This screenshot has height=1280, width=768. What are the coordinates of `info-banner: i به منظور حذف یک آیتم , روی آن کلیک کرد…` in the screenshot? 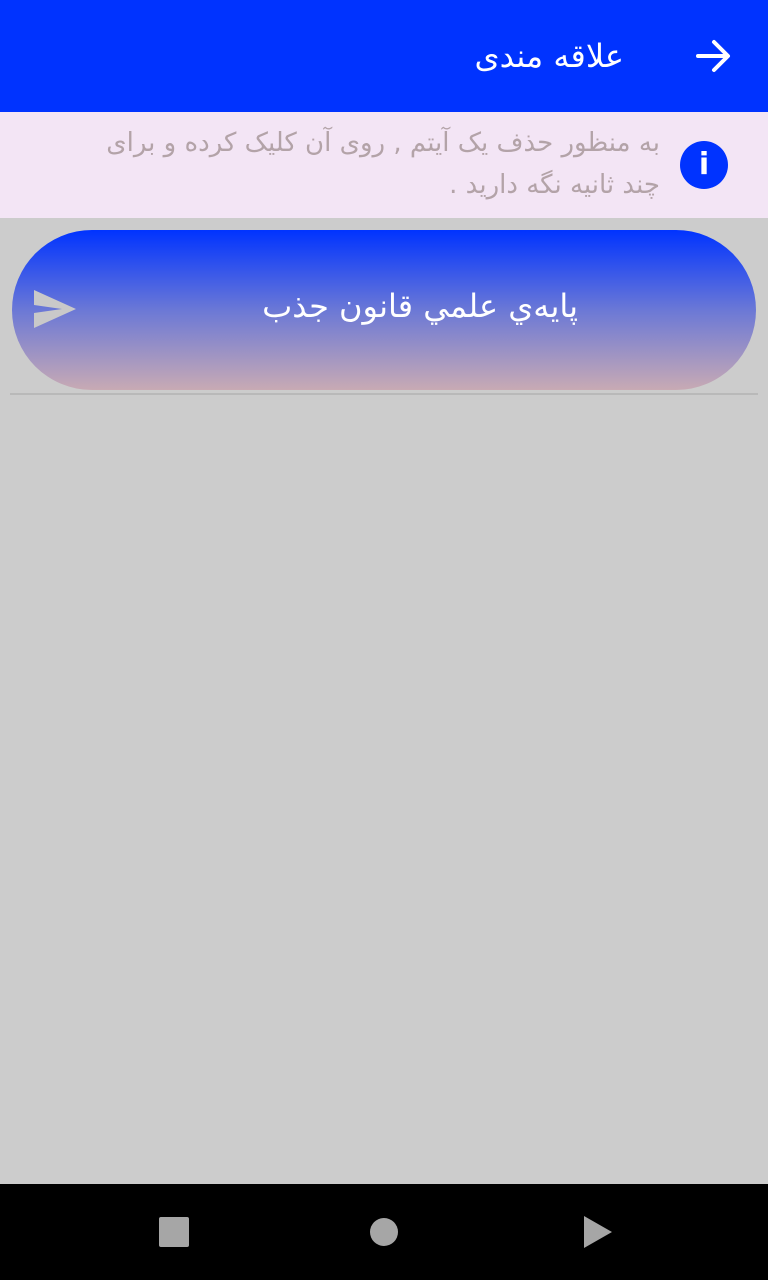 It's located at (384, 165).